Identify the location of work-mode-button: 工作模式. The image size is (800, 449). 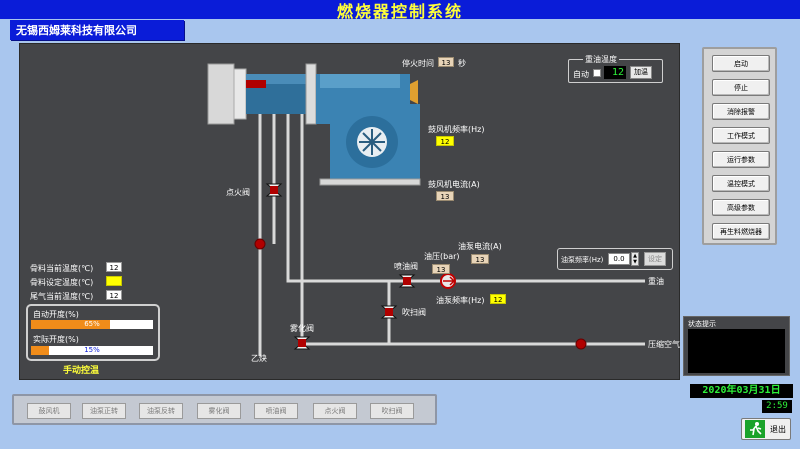
(741, 135).